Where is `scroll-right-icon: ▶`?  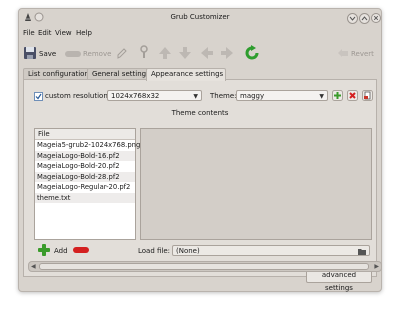 scroll-right-icon: ▶ is located at coordinates (376, 266).